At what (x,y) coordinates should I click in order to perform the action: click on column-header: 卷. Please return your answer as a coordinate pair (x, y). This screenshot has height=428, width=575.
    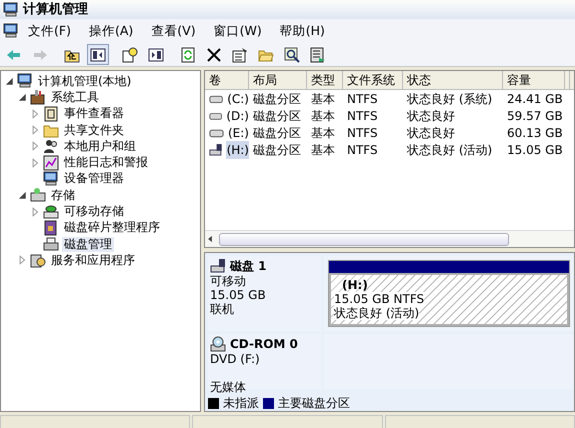
    Looking at the image, I should click on (227, 80).